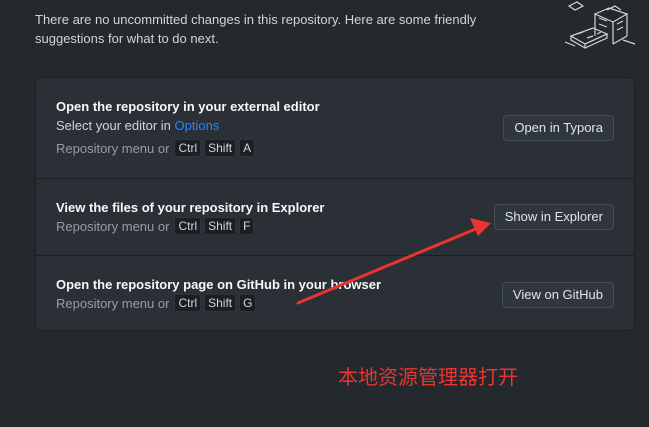 This screenshot has width=649, height=427. I want to click on annotation-label: 本地资源管理器打开, so click(428, 377).